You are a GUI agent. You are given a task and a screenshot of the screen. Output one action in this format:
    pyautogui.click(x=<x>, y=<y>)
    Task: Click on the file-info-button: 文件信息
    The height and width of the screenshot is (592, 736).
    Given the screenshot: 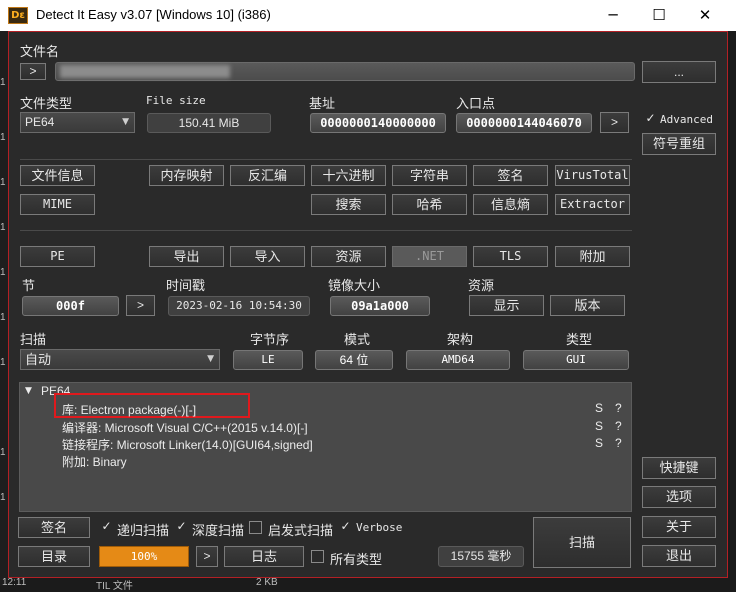 What is the action you would take?
    pyautogui.click(x=57, y=175)
    